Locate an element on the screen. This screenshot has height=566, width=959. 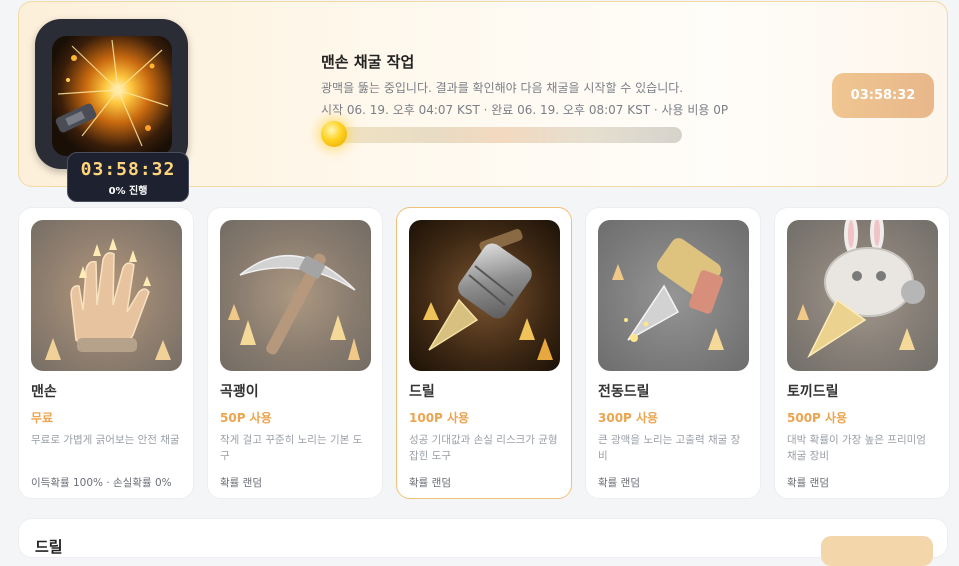
job-thumbnail-frame: 03:58:32 0% 진행 is located at coordinates (112, 110).